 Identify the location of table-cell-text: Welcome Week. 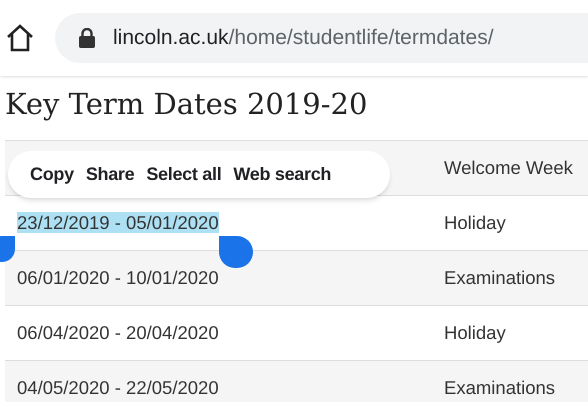
(508, 168).